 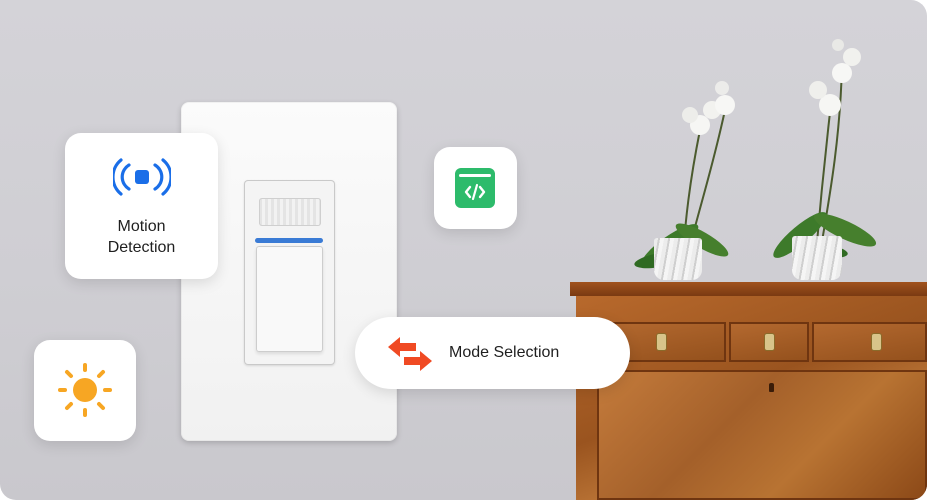 I want to click on orchid-right-pot, so click(x=817, y=258).